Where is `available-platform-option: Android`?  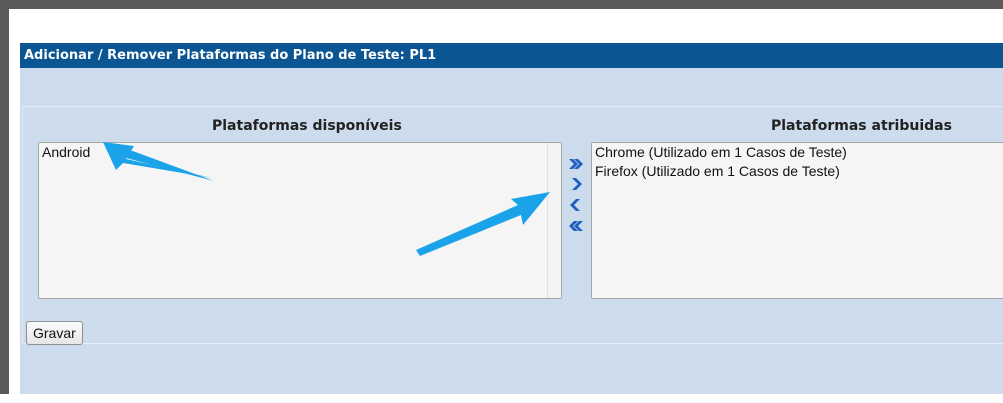
available-platform-option: Android is located at coordinates (300, 152).